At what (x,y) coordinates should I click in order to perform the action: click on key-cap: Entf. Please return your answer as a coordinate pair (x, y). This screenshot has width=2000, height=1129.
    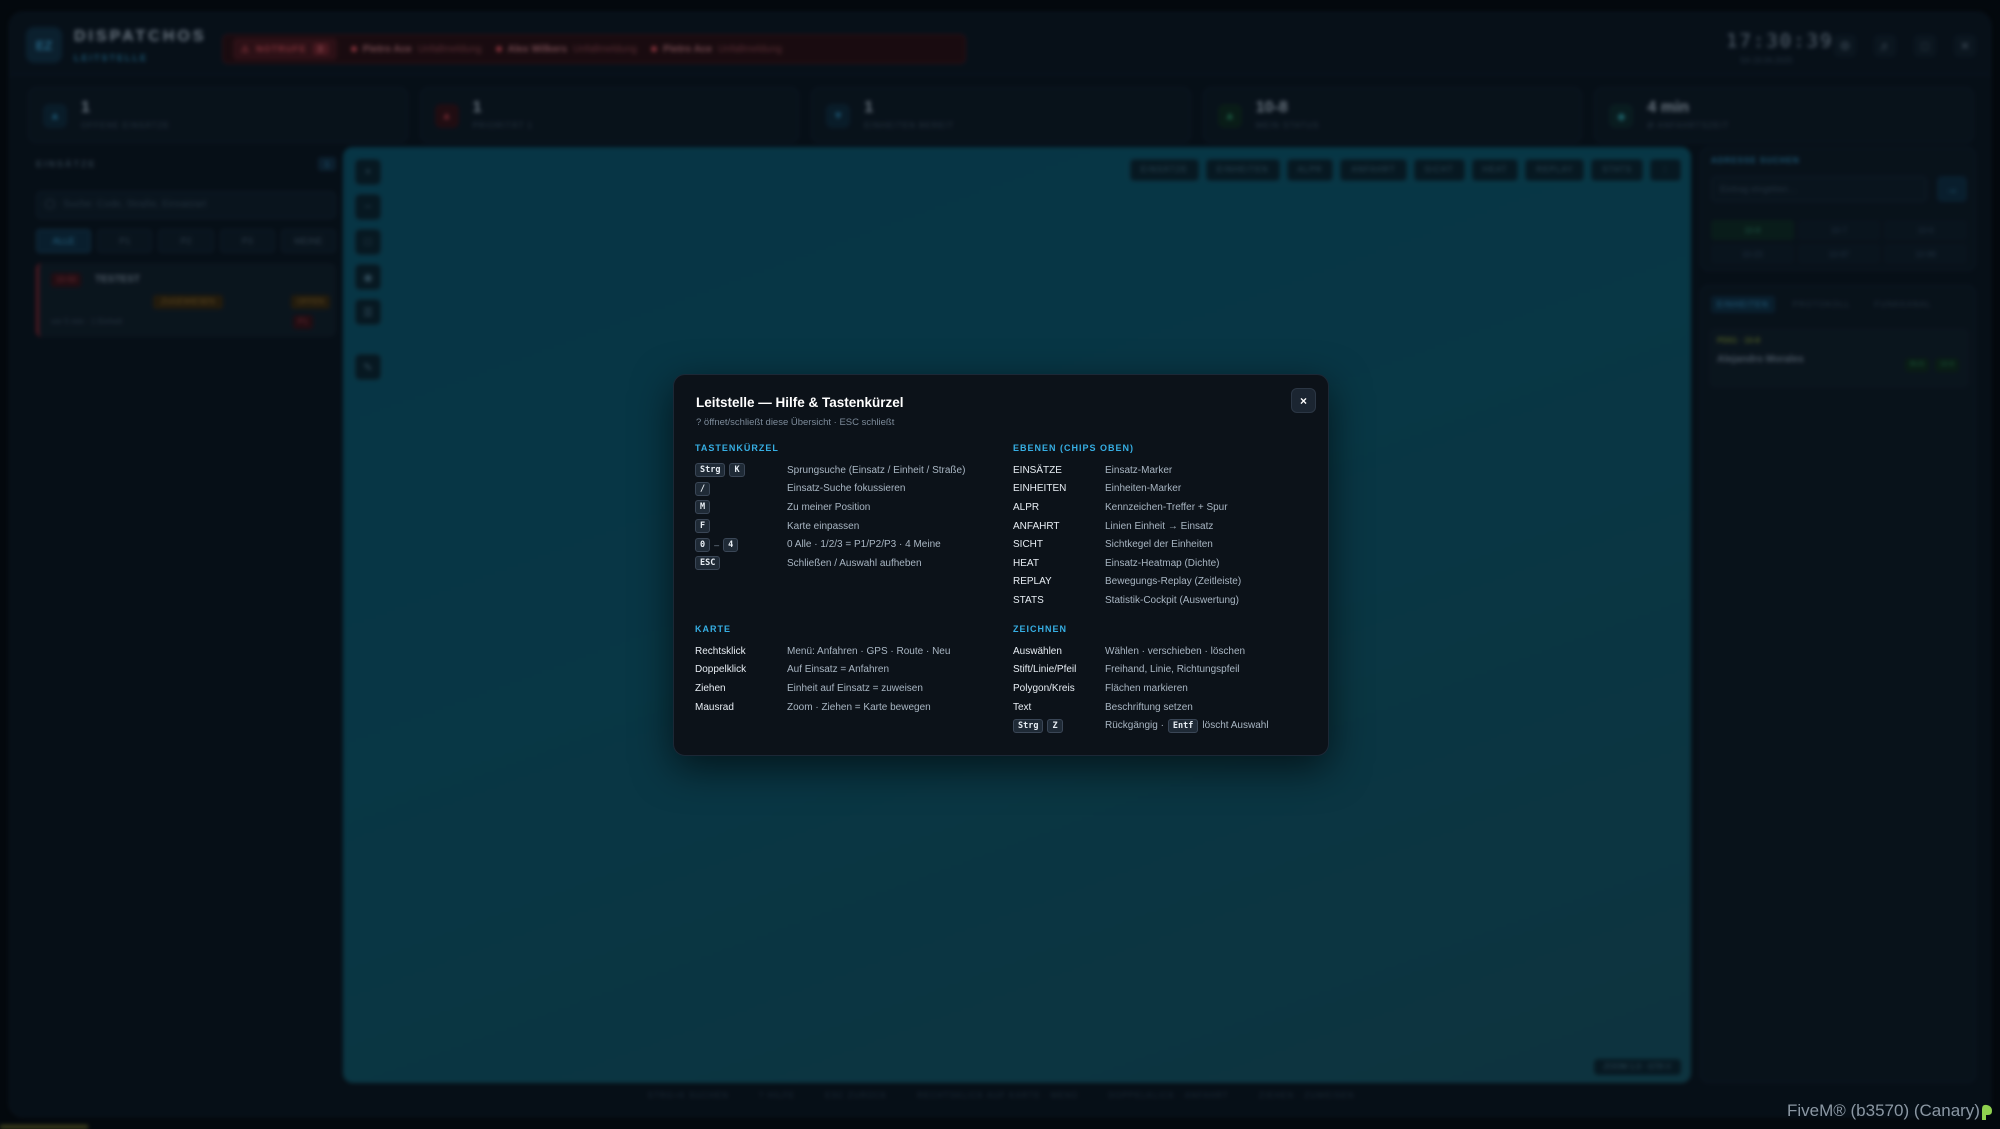
    Looking at the image, I should click on (1183, 725).